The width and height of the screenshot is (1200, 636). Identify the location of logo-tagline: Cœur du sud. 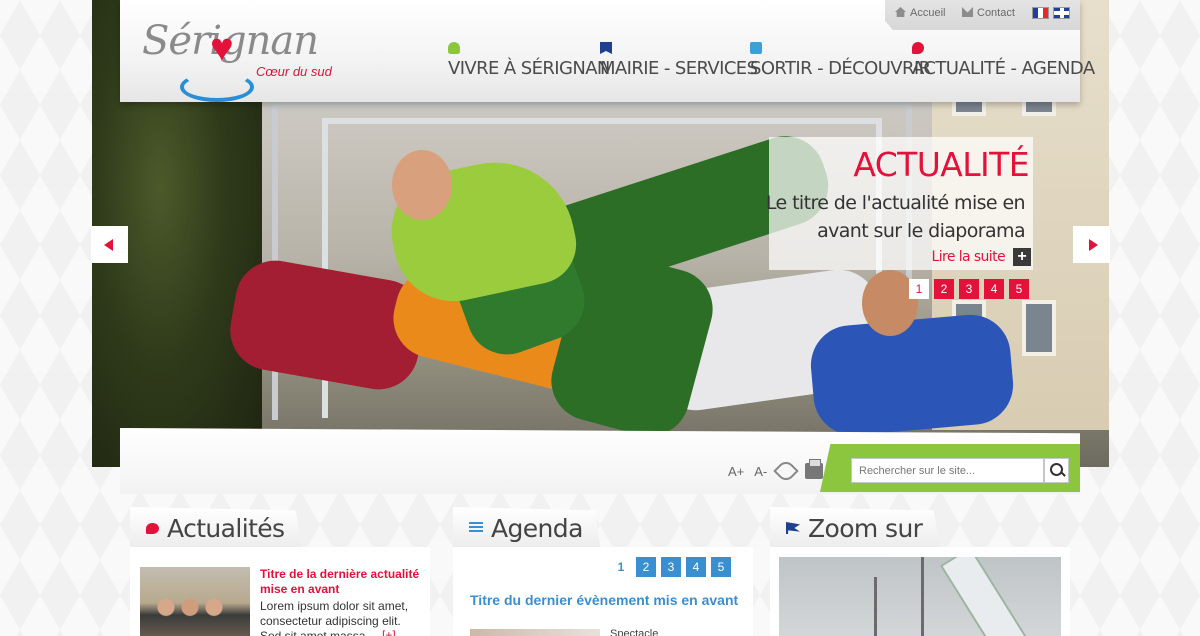
(294, 71).